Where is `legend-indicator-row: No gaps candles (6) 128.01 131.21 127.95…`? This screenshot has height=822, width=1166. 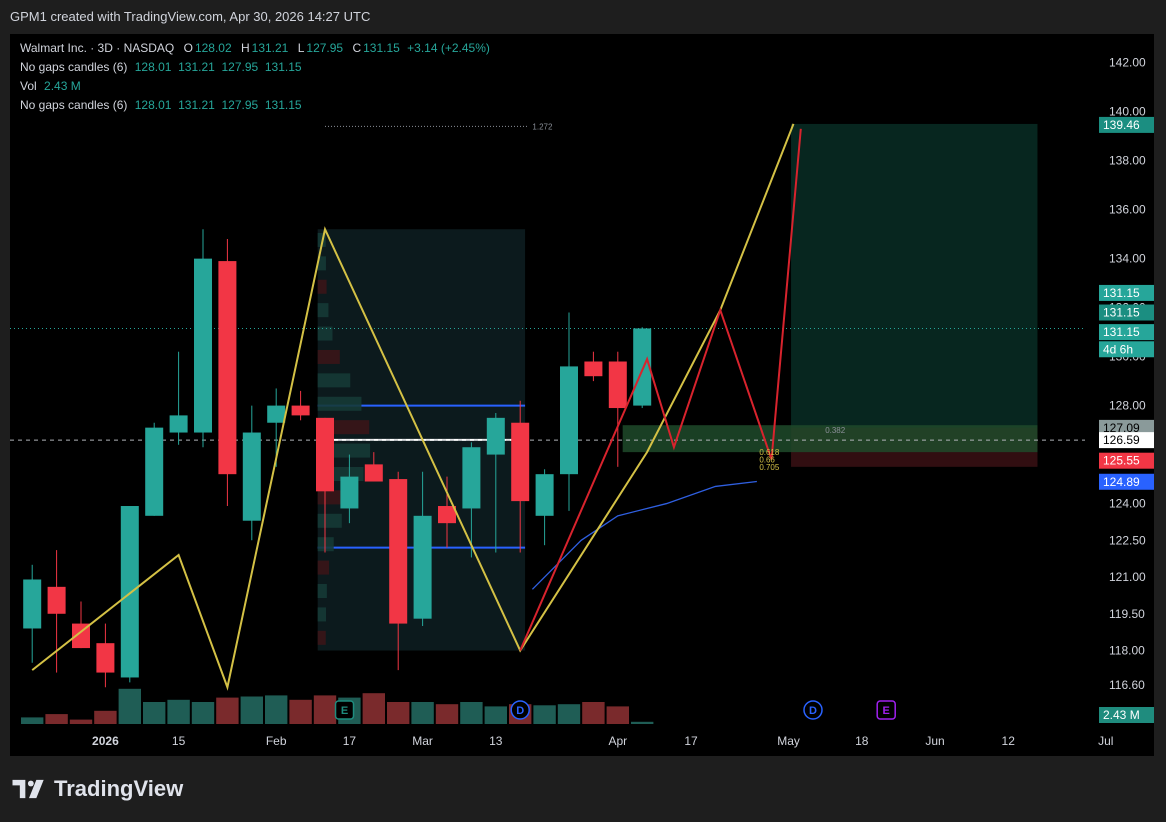 legend-indicator-row: No gaps candles (6) 128.01 131.21 127.95… is located at coordinates (255, 67).